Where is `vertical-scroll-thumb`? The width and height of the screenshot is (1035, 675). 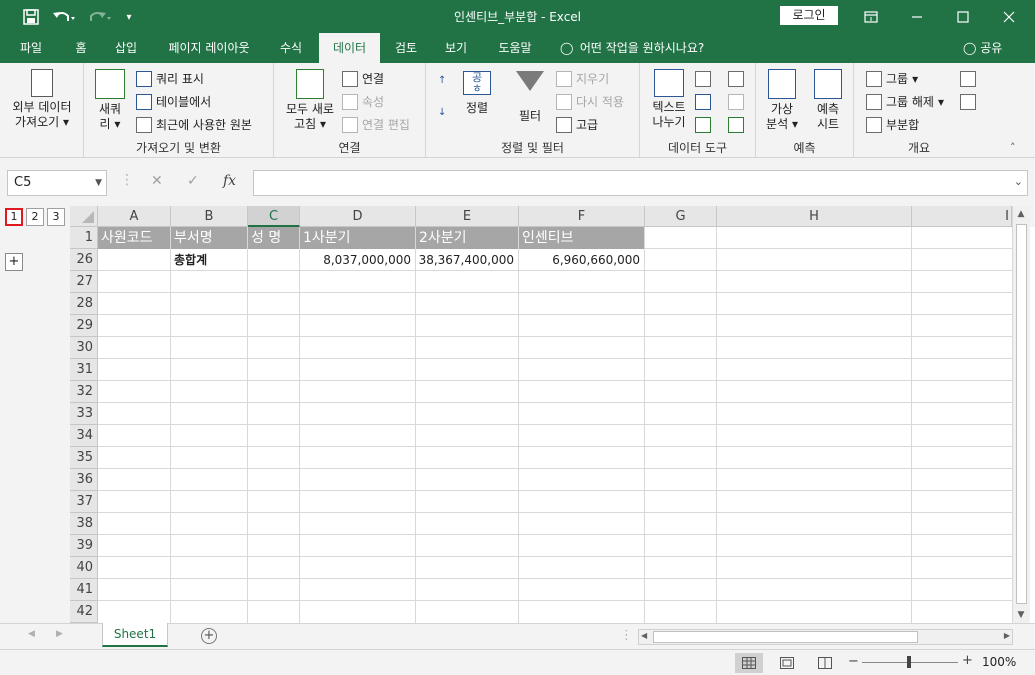 vertical-scroll-thumb is located at coordinates (1021, 414).